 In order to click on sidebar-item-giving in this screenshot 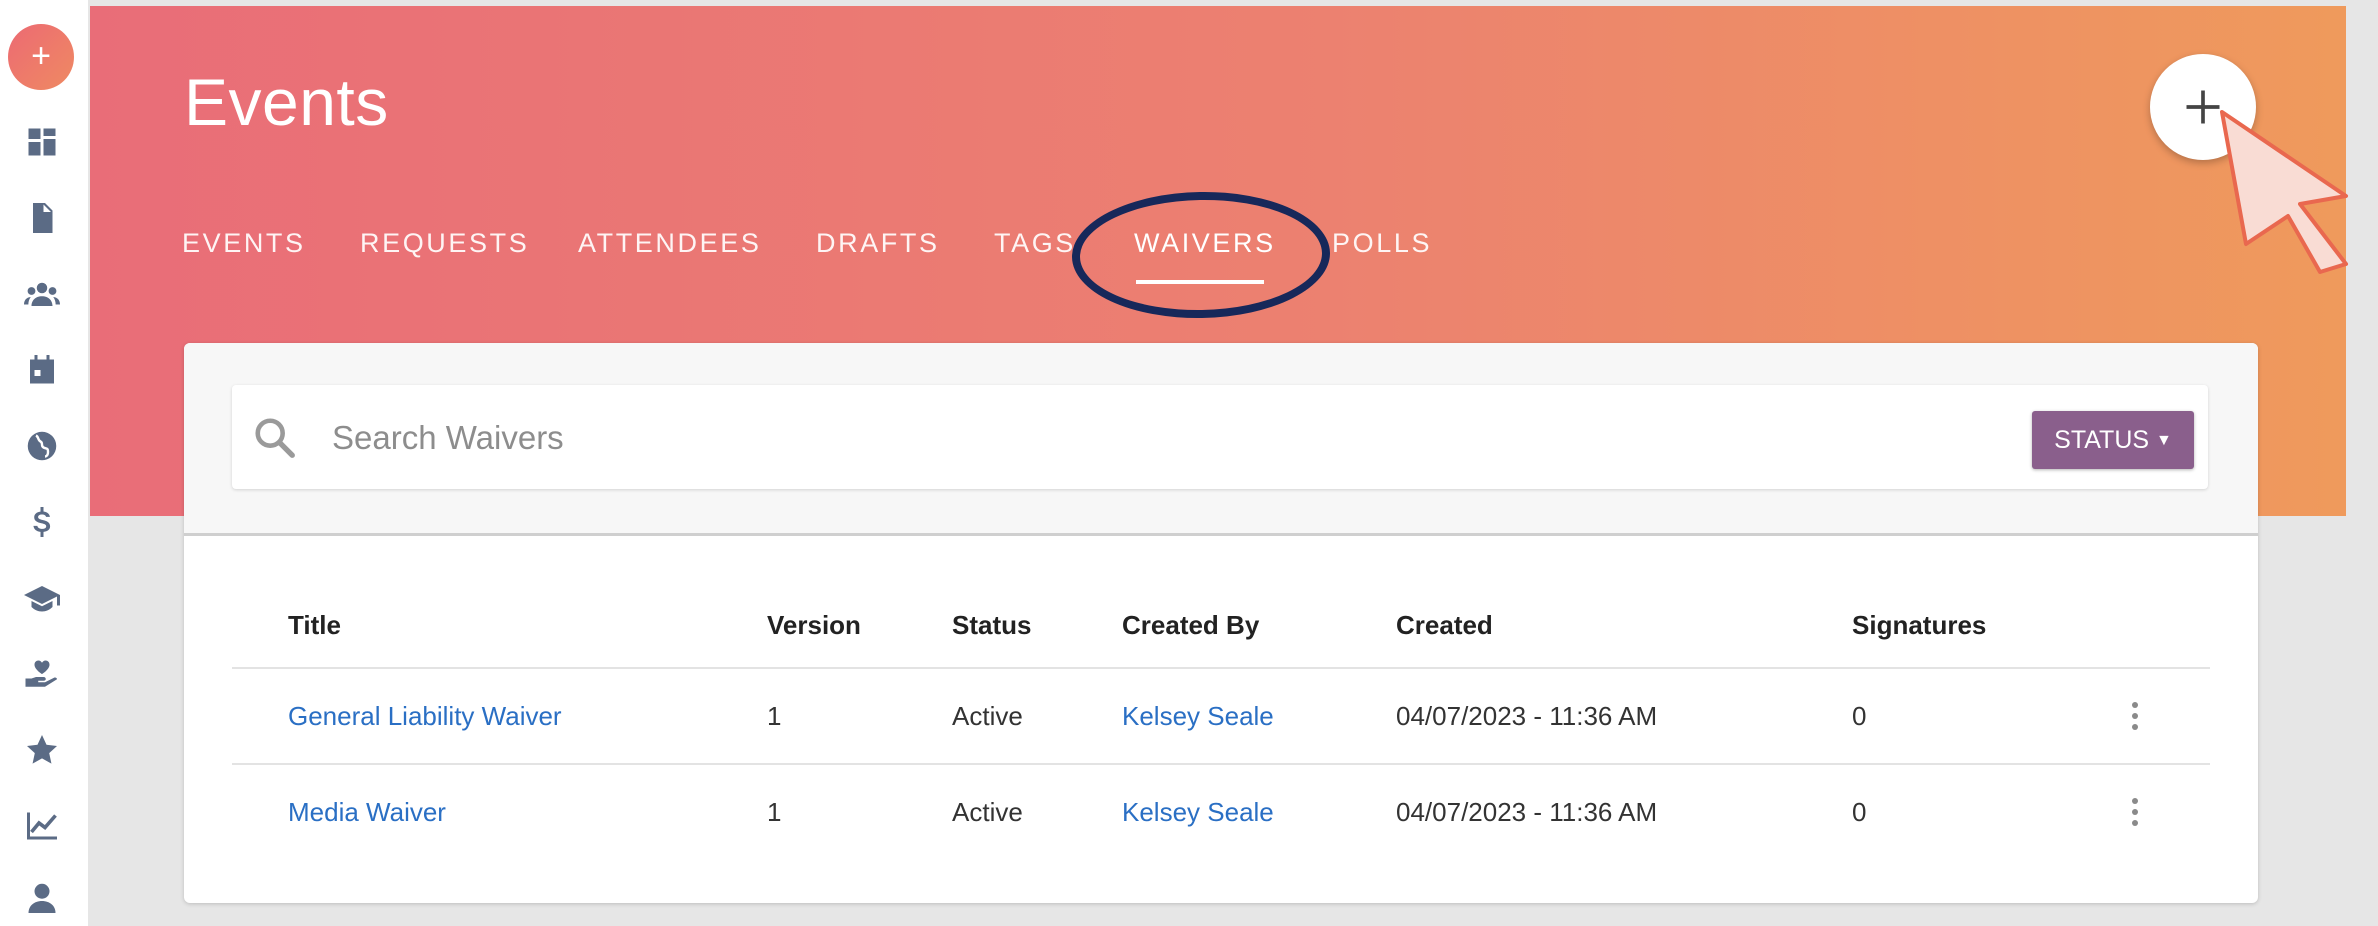, I will do `click(42, 674)`.